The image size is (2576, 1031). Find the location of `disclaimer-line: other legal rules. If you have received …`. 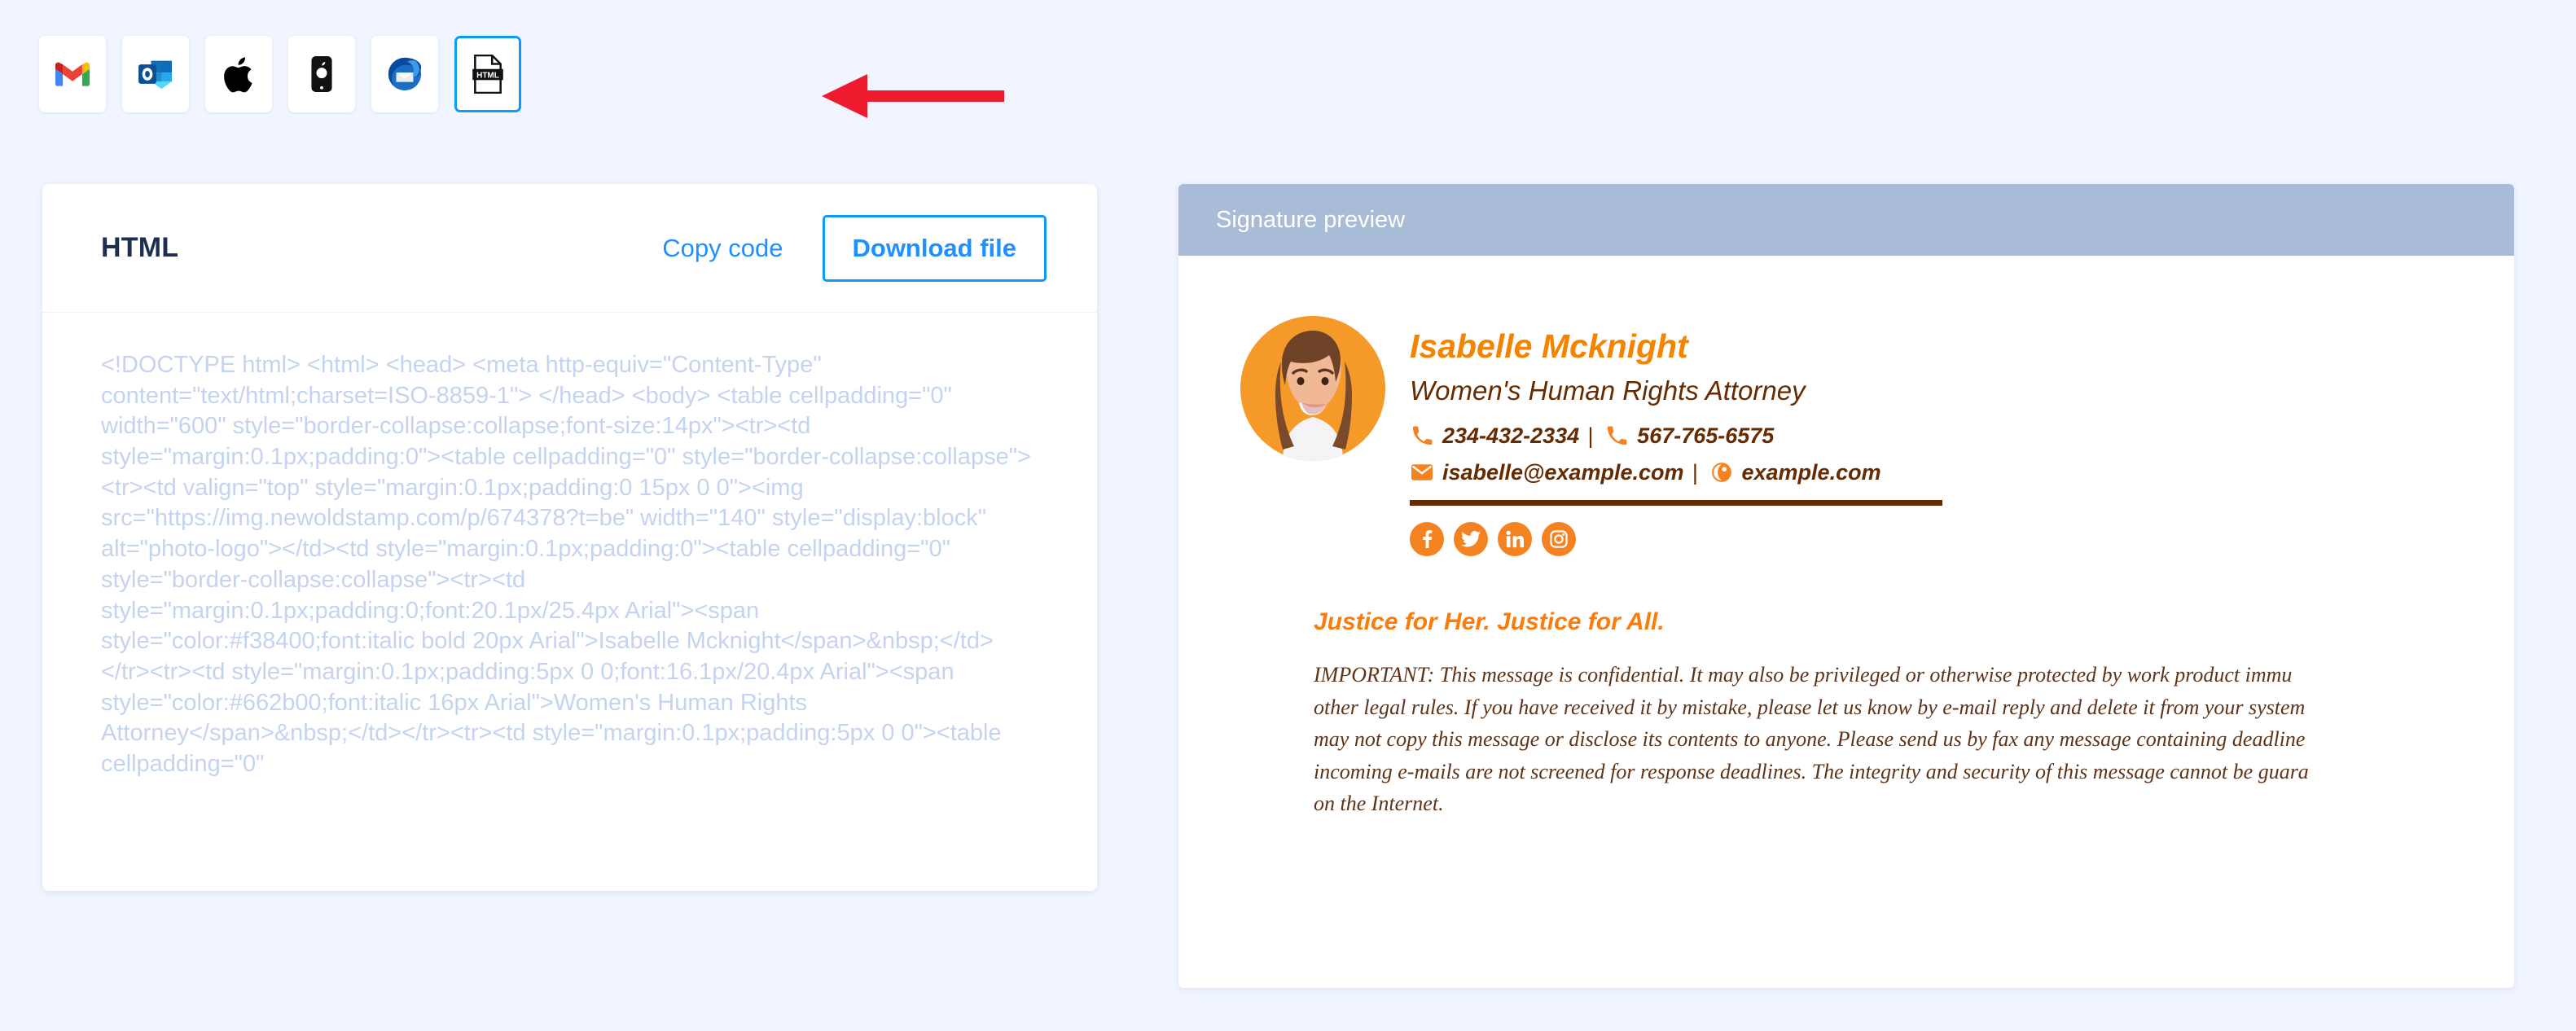

disclaimer-line: other legal rules. If you have received … is located at coordinates (1810, 707).